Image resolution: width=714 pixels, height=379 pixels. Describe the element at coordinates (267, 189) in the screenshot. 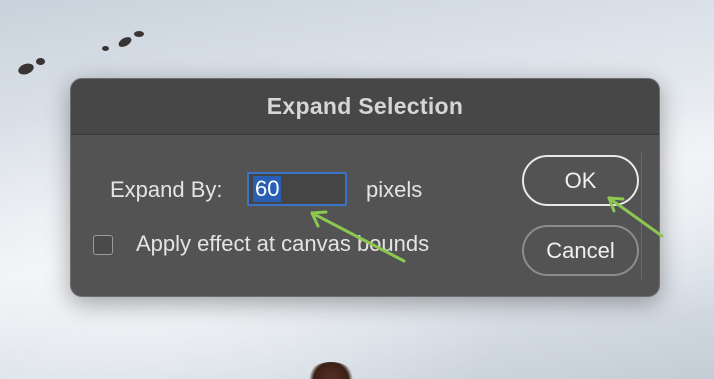

I see `expand-by-value: 60` at that location.